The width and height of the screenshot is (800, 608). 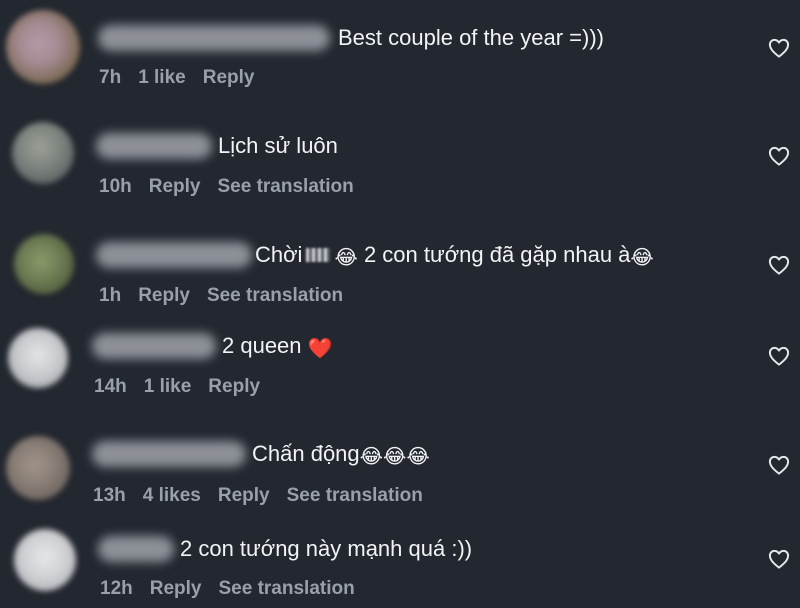 I want to click on comment-text: 2 queen ❤️, so click(x=277, y=347).